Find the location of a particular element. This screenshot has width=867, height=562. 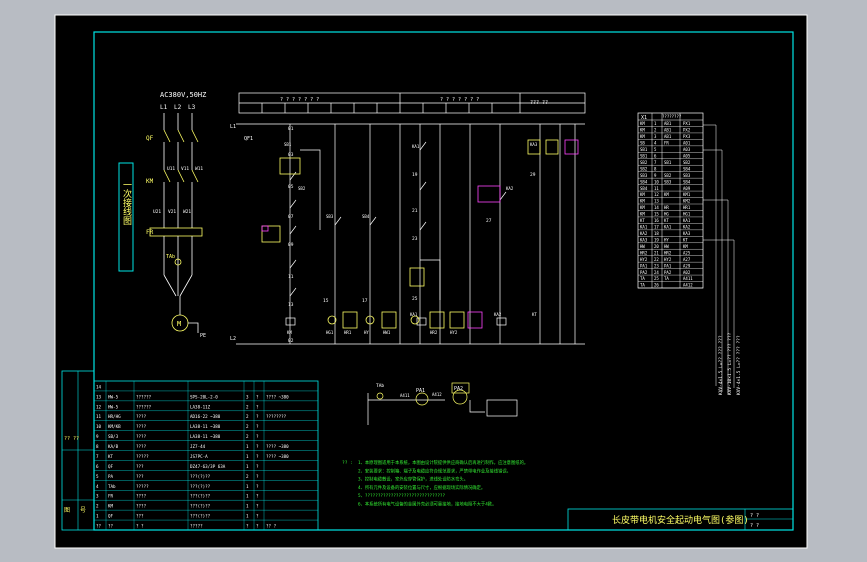

bom-cell: ???????? is located at coordinates (276, 416).